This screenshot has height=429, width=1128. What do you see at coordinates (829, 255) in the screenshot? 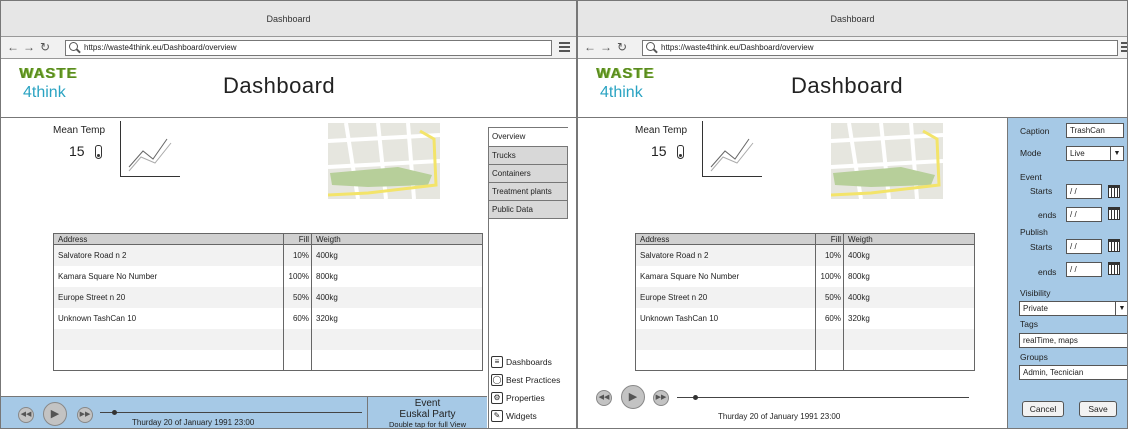
I see `cell-fill: 10%` at bounding box center [829, 255].